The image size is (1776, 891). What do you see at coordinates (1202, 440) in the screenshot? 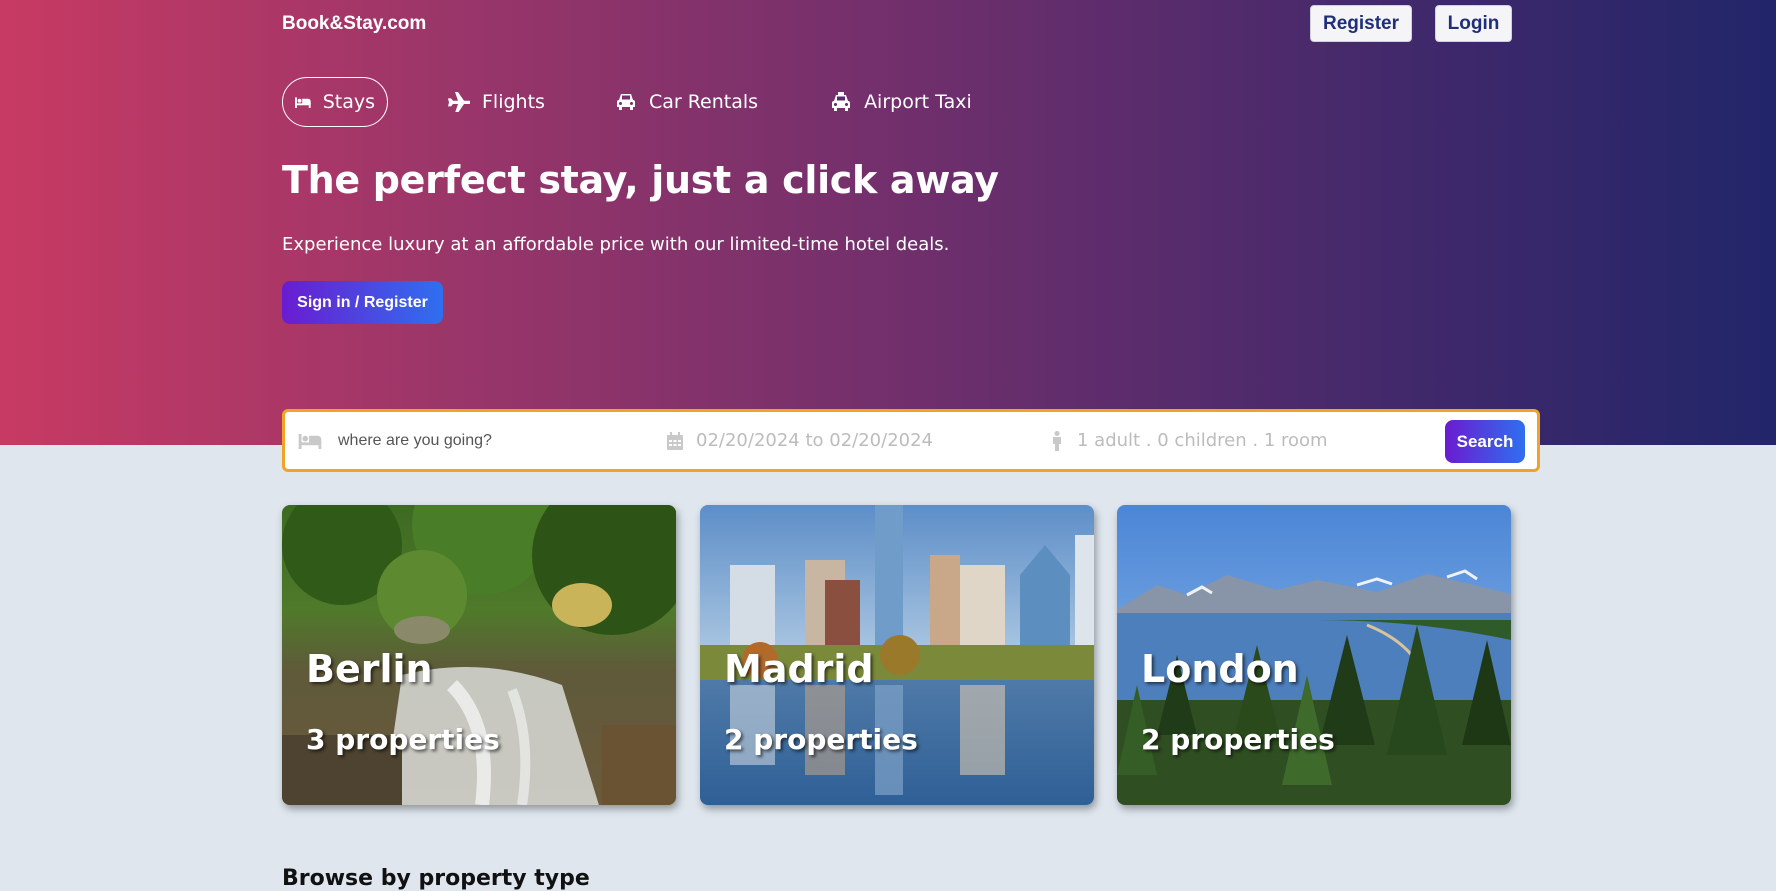
I see `guests-text: 1 adult . 0 children . 1 room` at bounding box center [1202, 440].